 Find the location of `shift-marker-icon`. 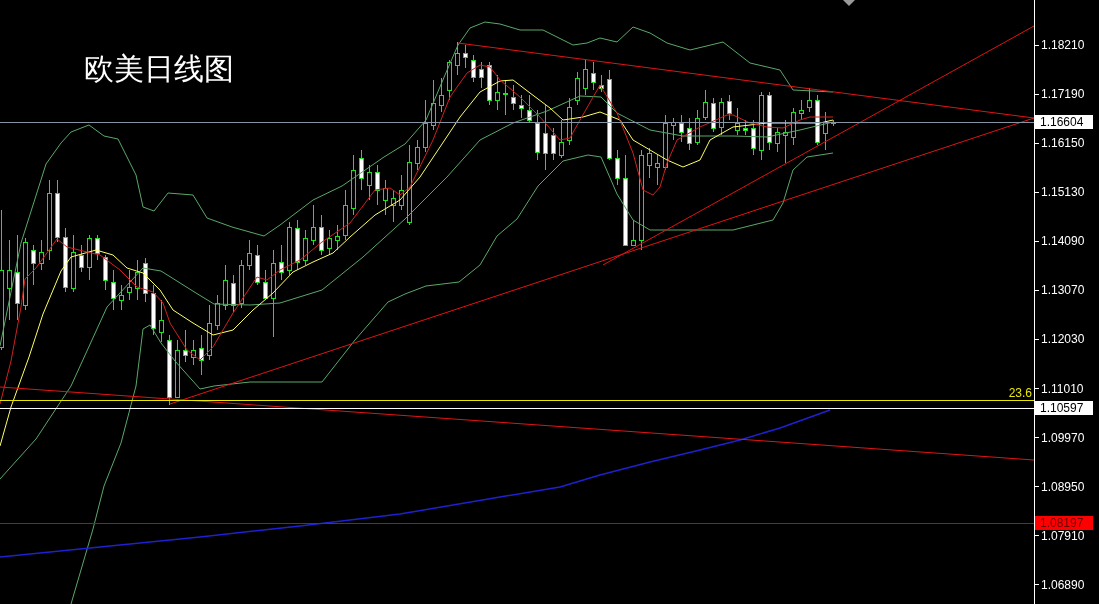

shift-marker-icon is located at coordinates (849, 3).